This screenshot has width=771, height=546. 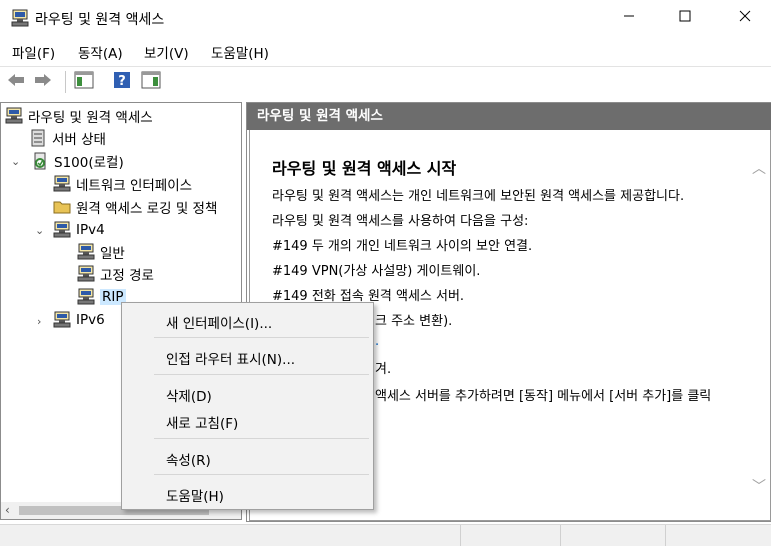 I want to click on details-line: #149 두 개의 개인 네트워크 사이의 보안 연결., so click(x=402, y=246).